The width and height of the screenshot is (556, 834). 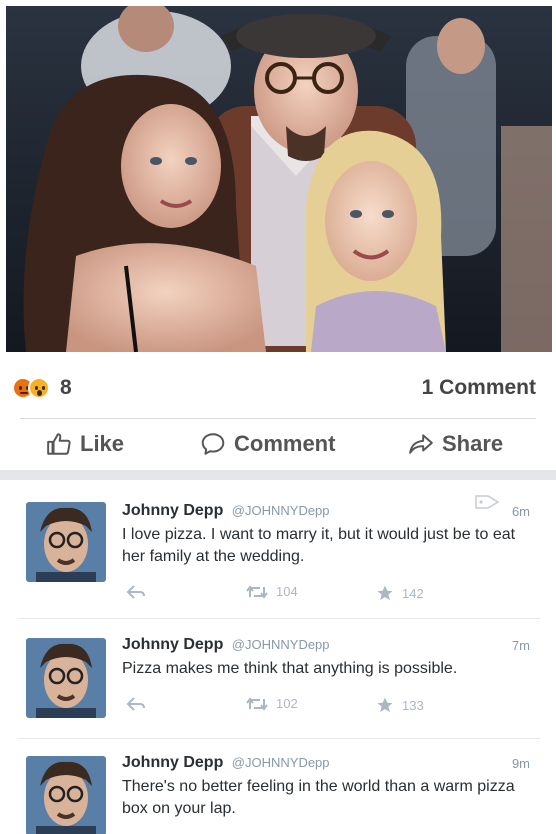 What do you see at coordinates (66, 388) in the screenshot?
I see `reaction-count: 8` at bounding box center [66, 388].